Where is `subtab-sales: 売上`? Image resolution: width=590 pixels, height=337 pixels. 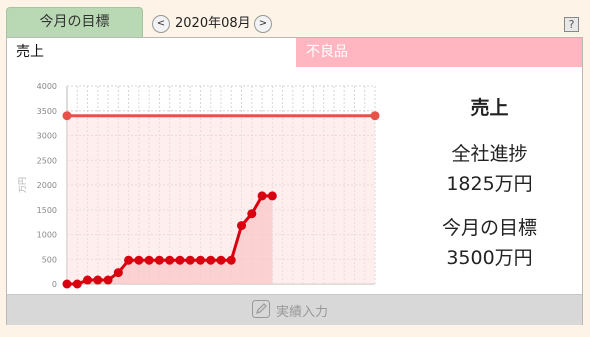 subtab-sales: 売上 is located at coordinates (151, 52).